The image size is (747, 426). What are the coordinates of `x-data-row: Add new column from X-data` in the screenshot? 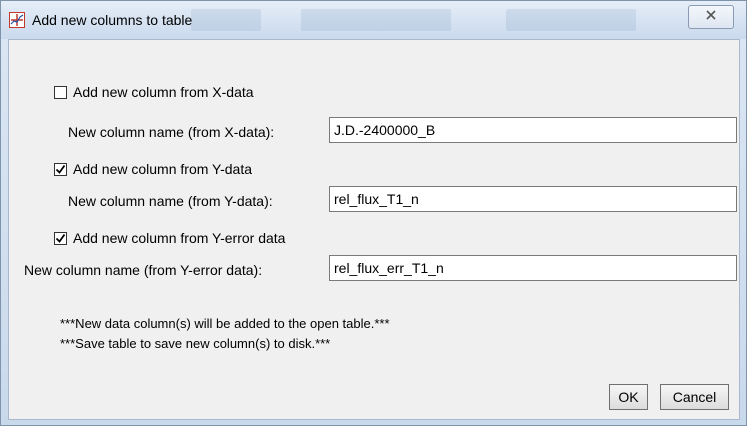 It's located at (154, 92).